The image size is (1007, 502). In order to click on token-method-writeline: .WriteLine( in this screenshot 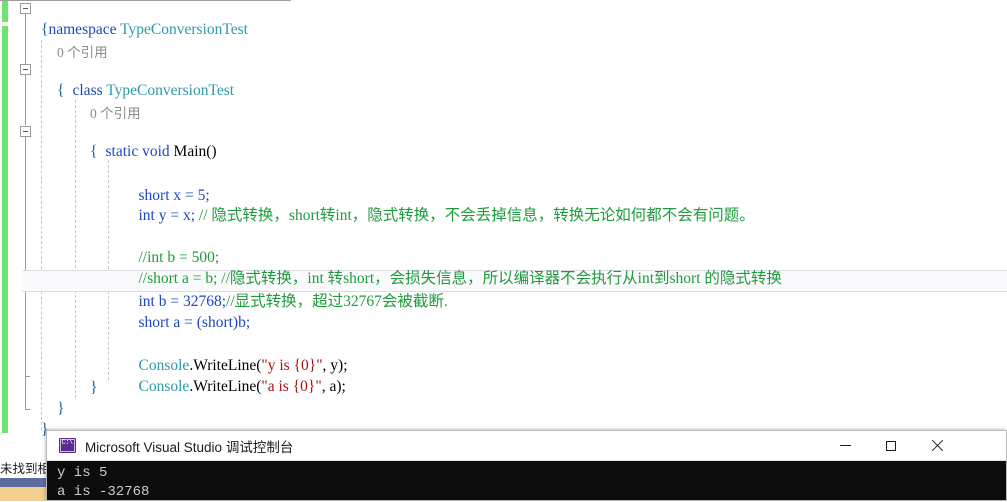, I will do `click(225, 386)`.